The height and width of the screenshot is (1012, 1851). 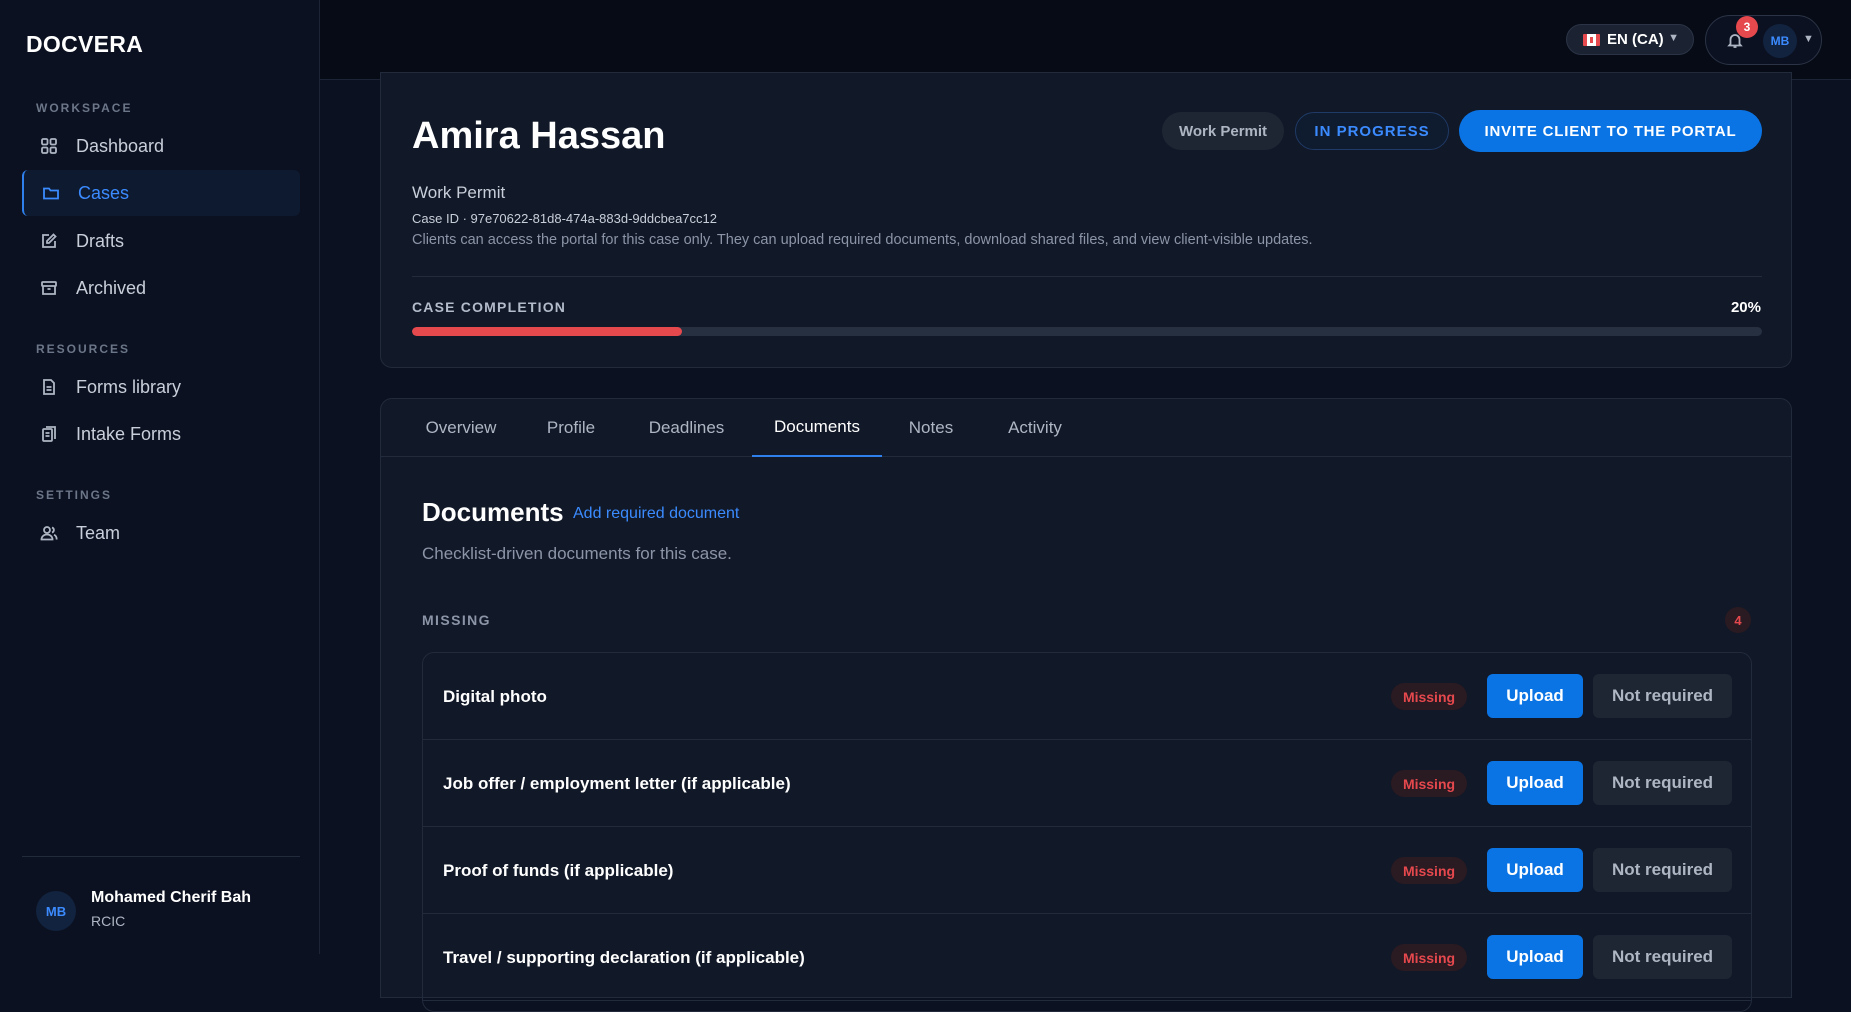 I want to click on sidebar-item-label: Forms library, so click(x=129, y=386).